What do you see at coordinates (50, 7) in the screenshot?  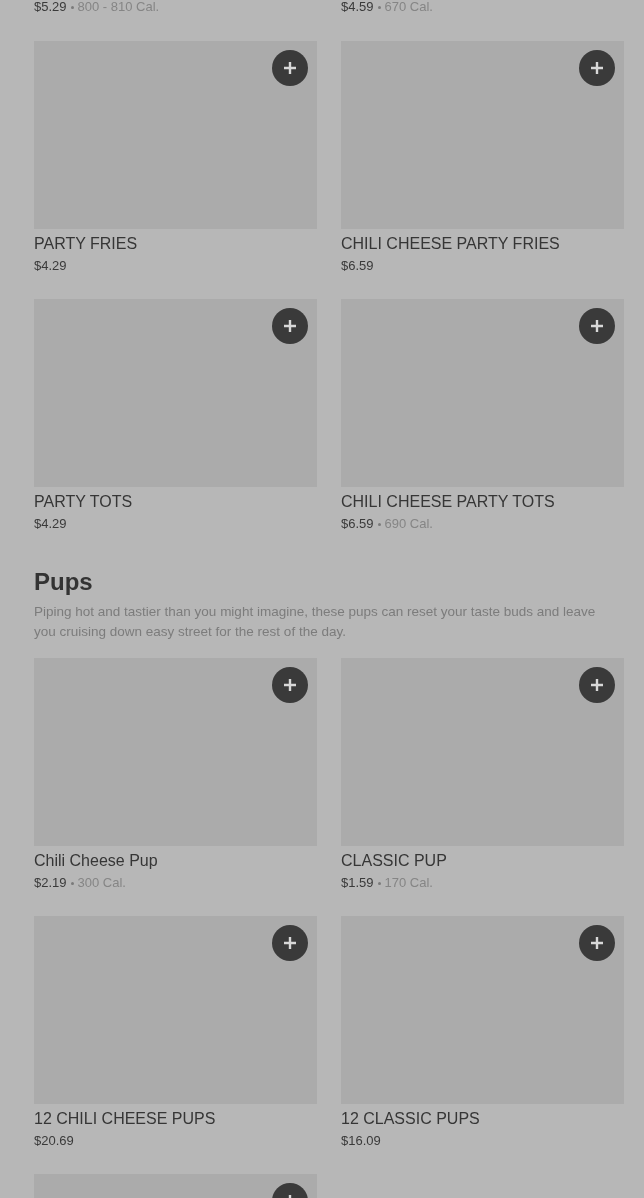 I see `item-price: $5.29` at bounding box center [50, 7].